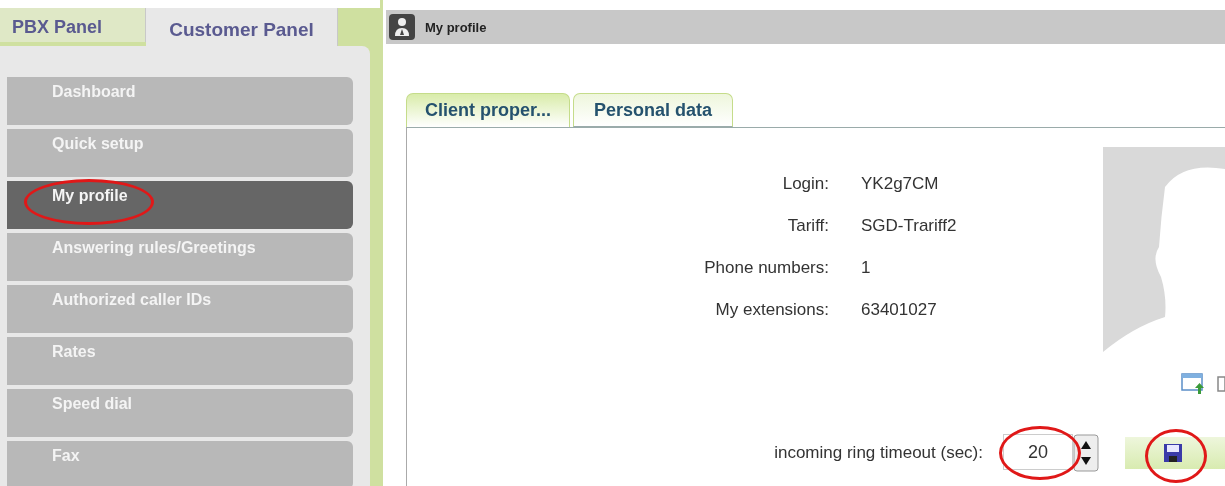 This screenshot has width=1225, height=486. I want to click on sidebar-item: Fax, so click(180, 463).